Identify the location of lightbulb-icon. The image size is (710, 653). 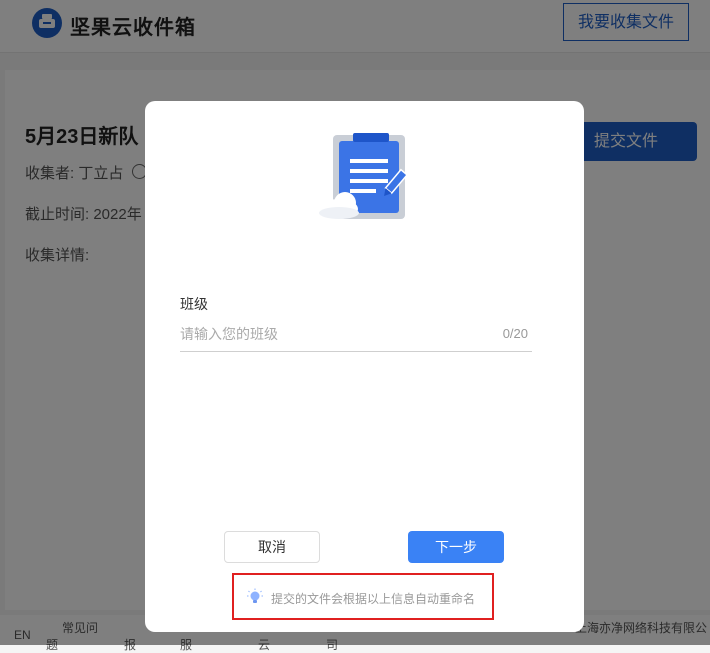
(255, 595).